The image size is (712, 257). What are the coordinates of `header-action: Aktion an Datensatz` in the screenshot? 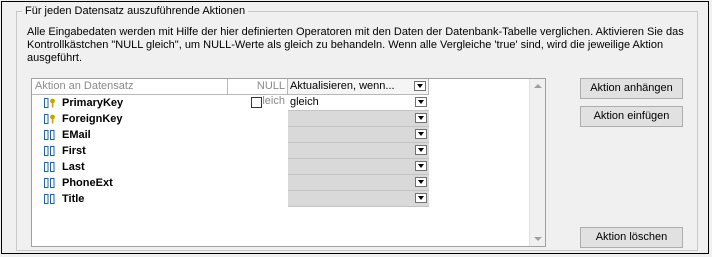 It's located at (130, 86).